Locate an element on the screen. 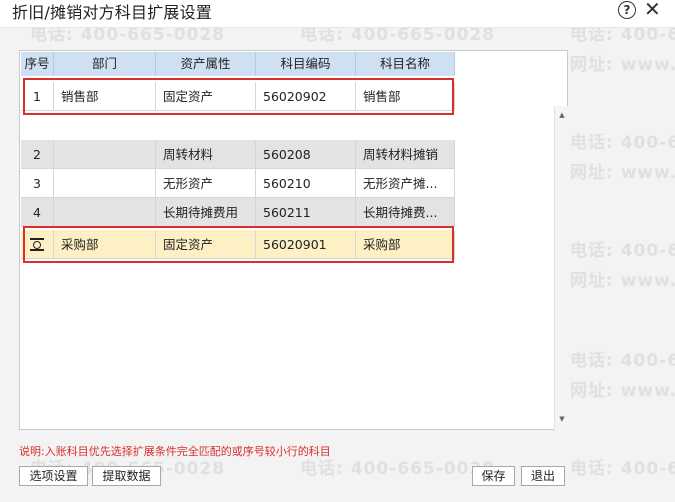 Image resolution: width=675 pixels, height=502 pixels. seq-cell: 2 is located at coordinates (37, 154).